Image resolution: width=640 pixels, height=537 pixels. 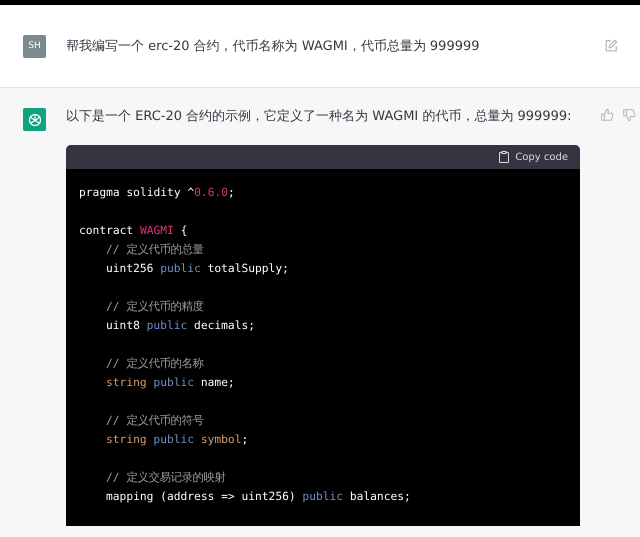 What do you see at coordinates (155, 421) in the screenshot?
I see `code-line: // 定义代币的符号` at bounding box center [155, 421].